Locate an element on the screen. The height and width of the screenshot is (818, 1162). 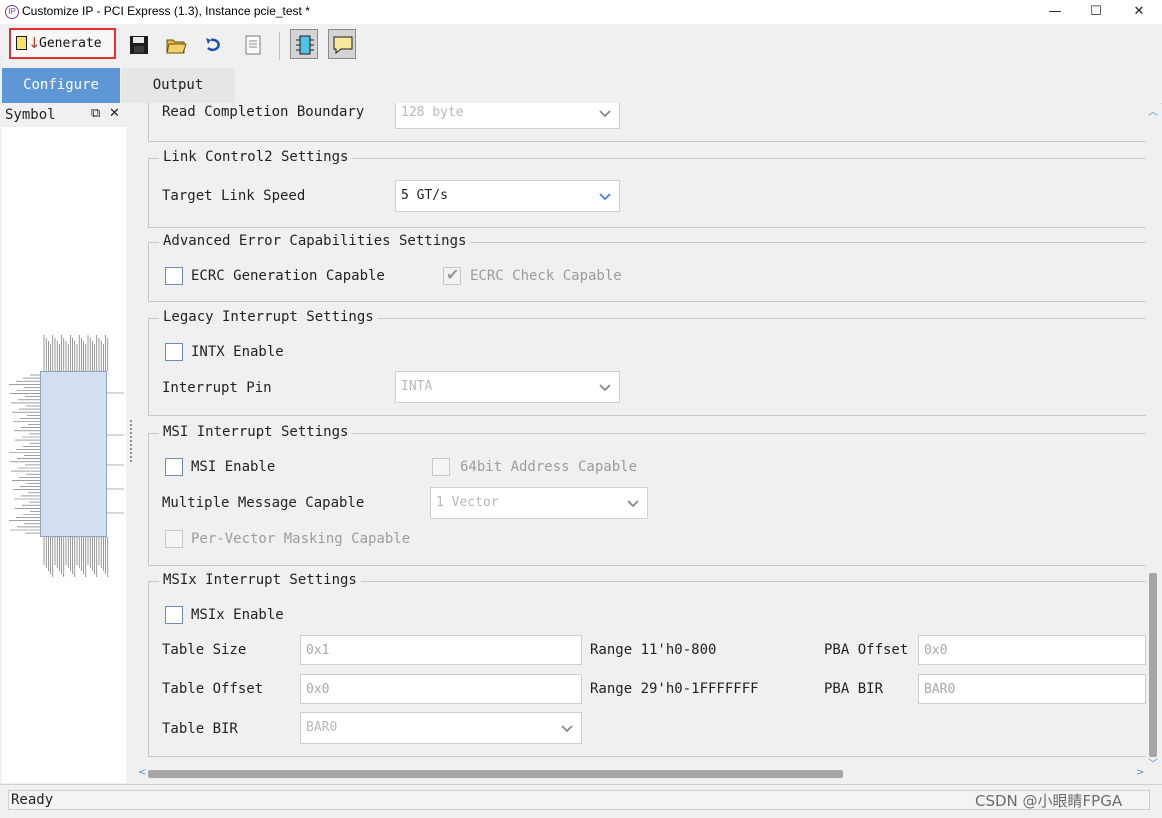
toolbar-separator is located at coordinates (279, 46).